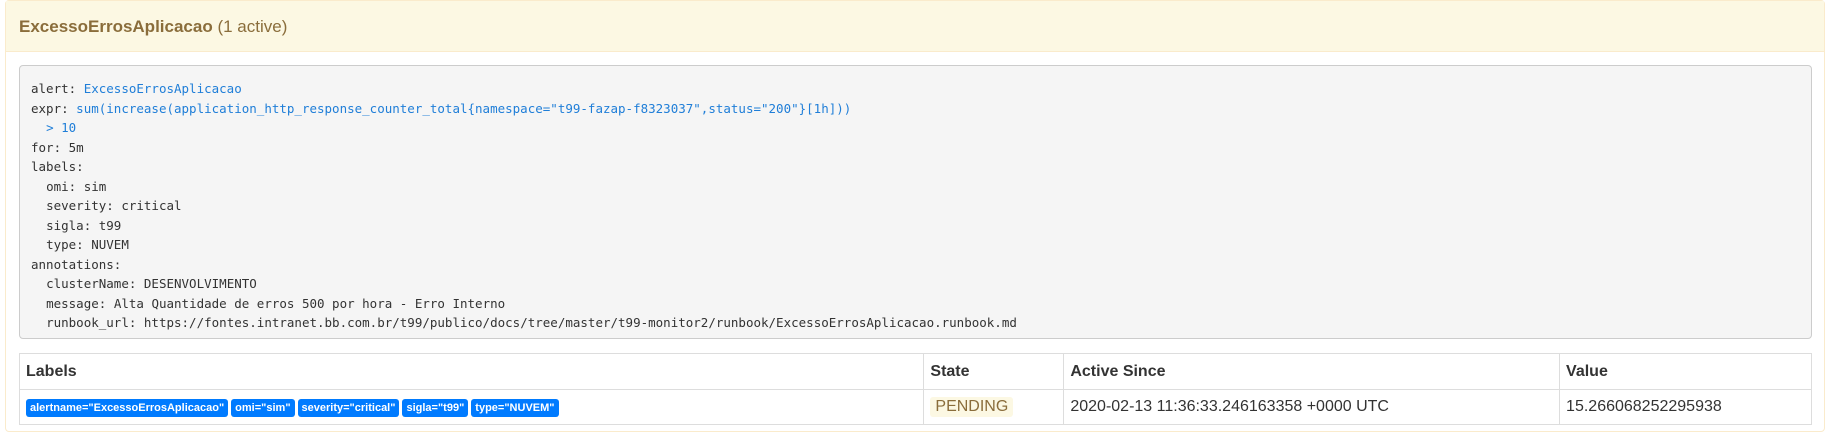 The image size is (1829, 434). What do you see at coordinates (515, 407) in the screenshot?
I see `label-badge: type="NUVEM"` at bounding box center [515, 407].